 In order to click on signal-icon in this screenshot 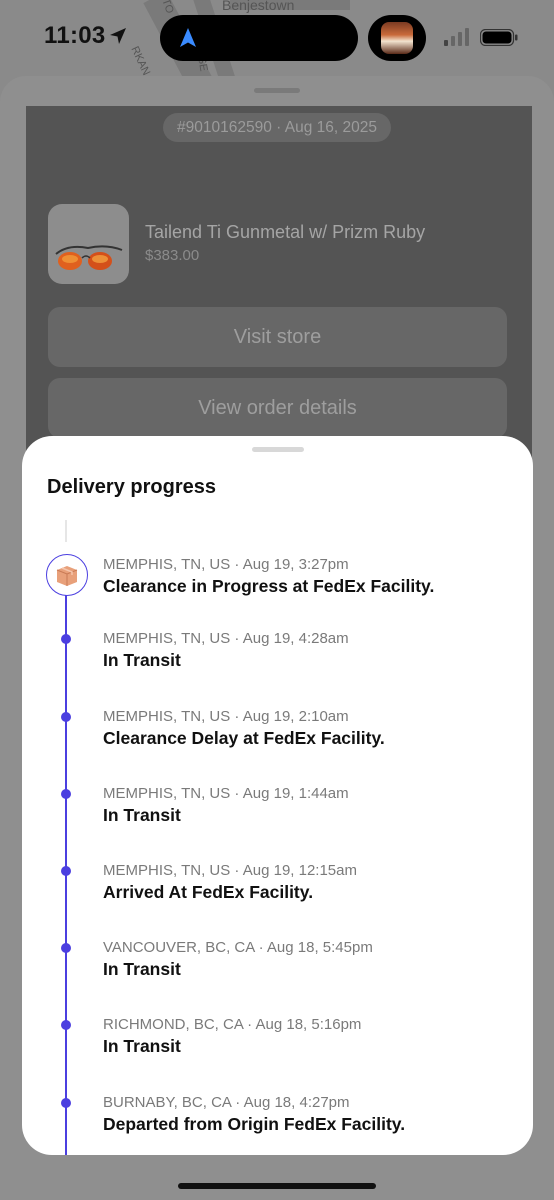, I will do `click(456, 37)`.